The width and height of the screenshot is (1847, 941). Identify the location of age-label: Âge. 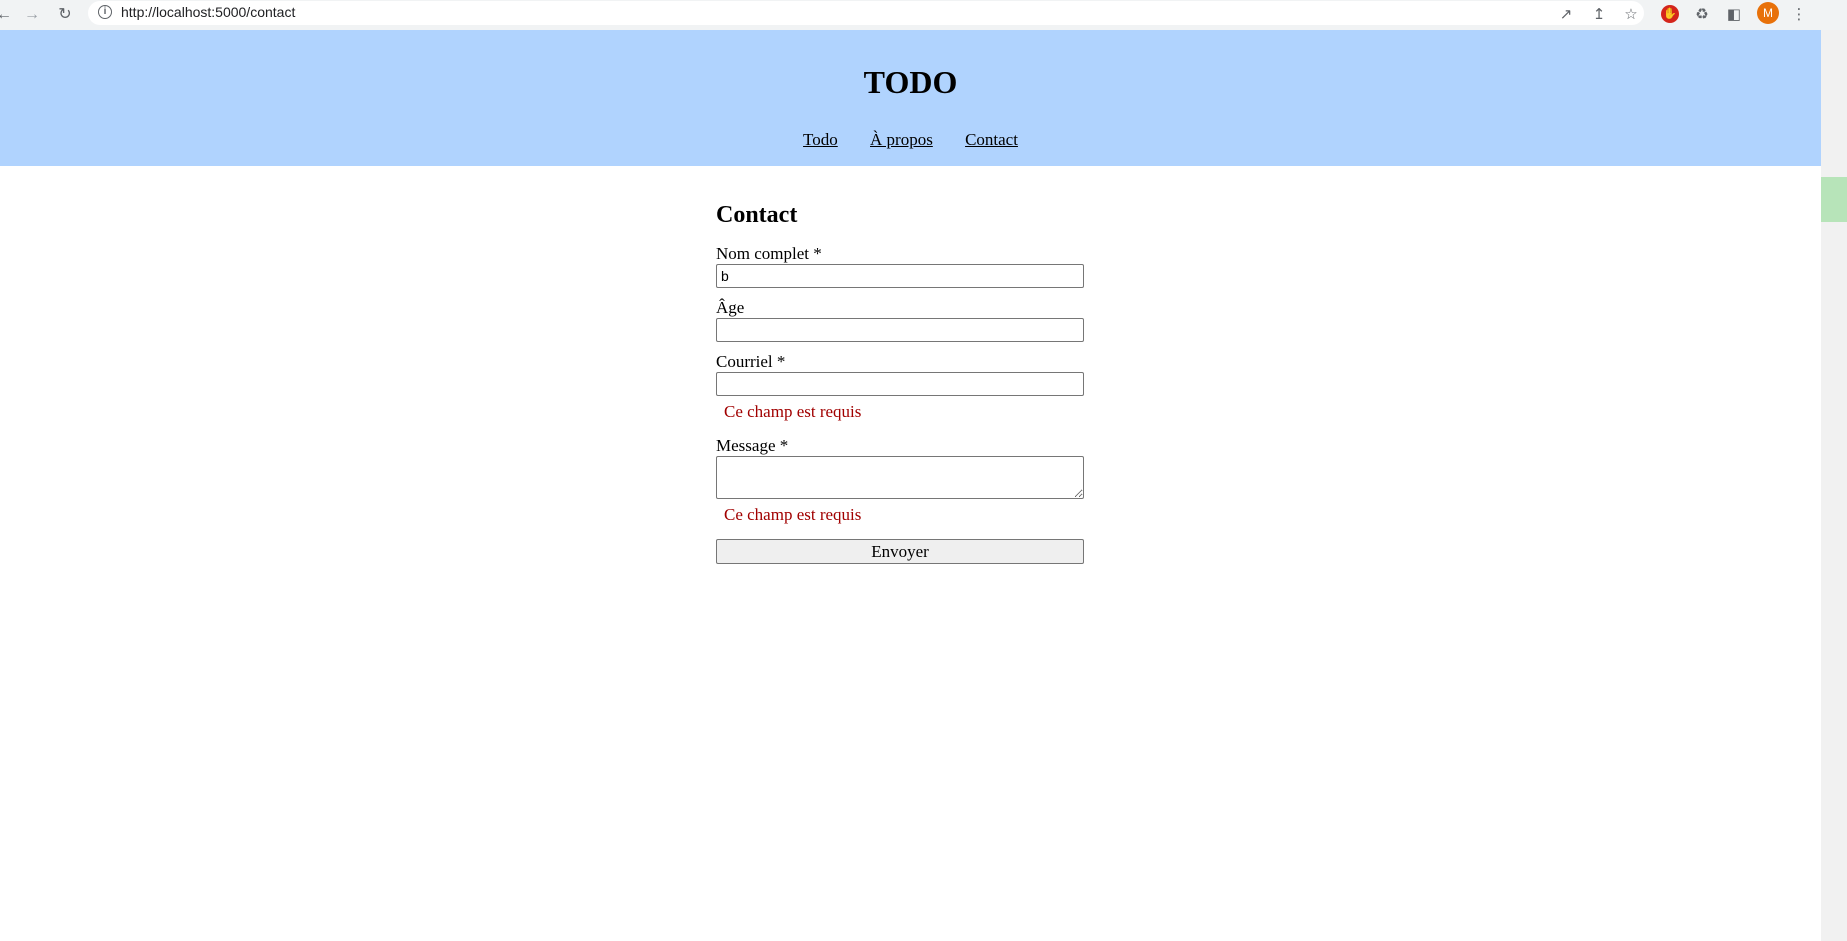
(730, 307).